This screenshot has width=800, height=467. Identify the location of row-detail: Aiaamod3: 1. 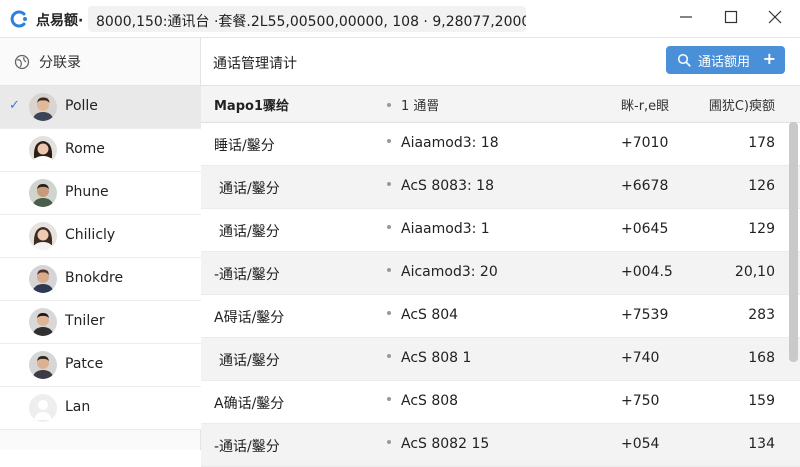
(438, 229).